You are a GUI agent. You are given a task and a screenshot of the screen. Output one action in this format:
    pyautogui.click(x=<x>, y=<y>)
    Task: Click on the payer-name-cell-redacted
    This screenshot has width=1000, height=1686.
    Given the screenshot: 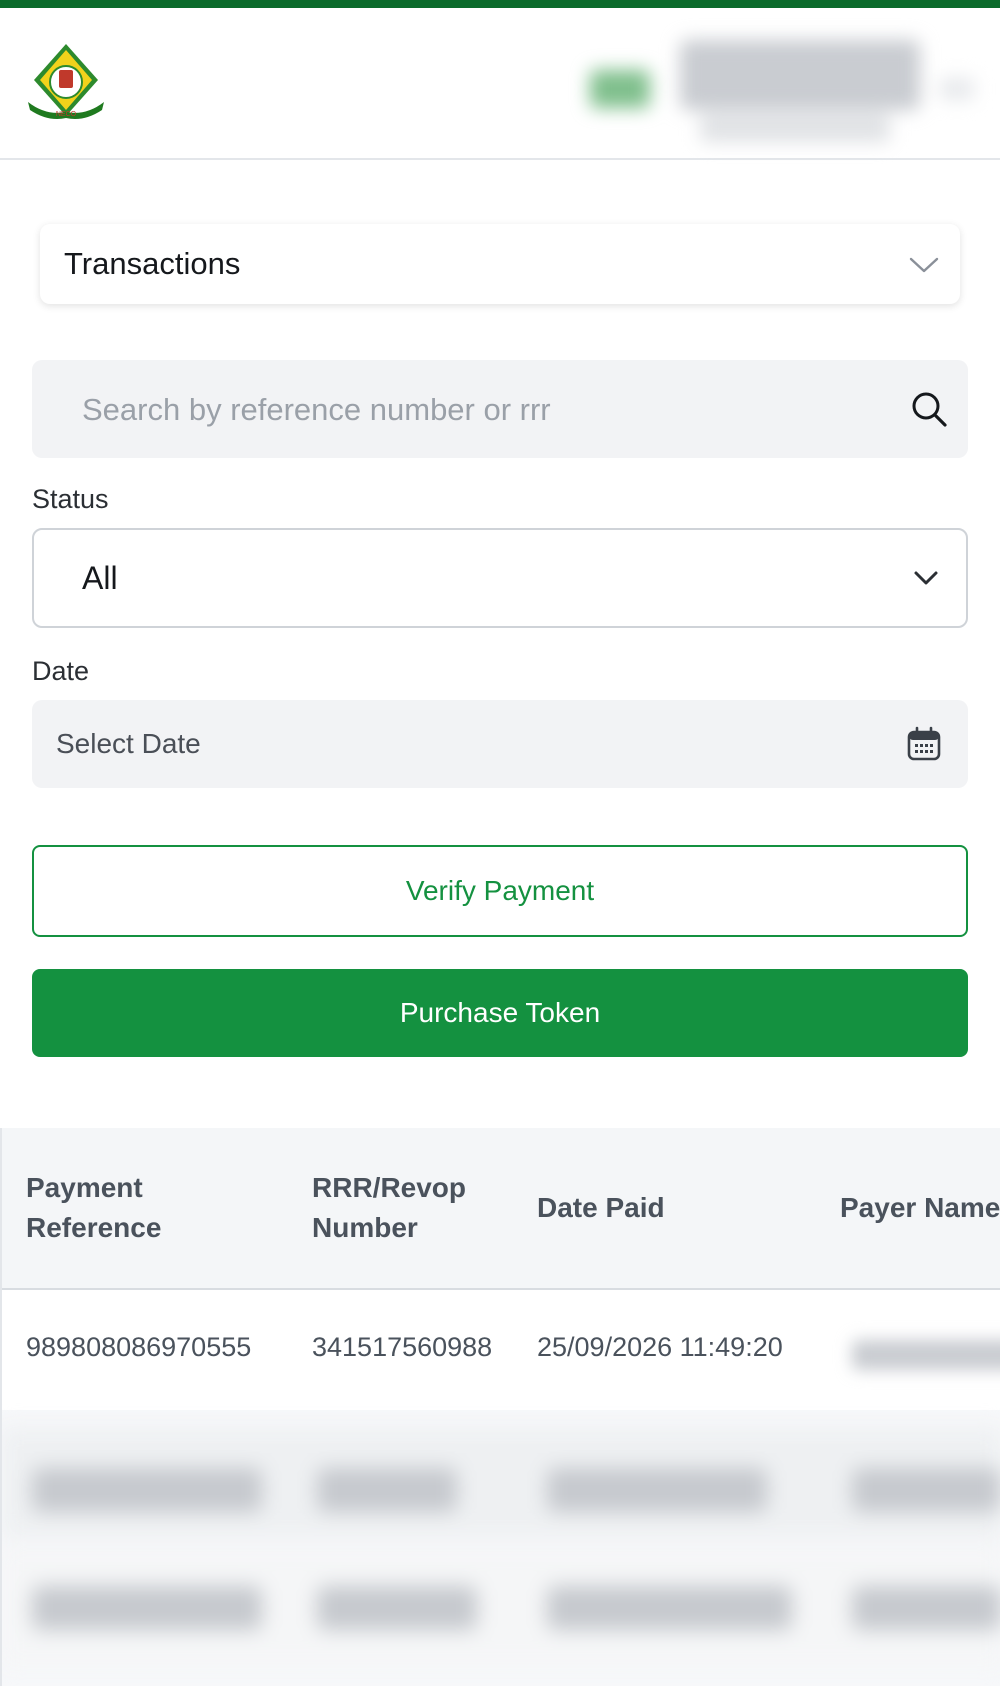 What is the action you would take?
    pyautogui.click(x=911, y=1350)
    